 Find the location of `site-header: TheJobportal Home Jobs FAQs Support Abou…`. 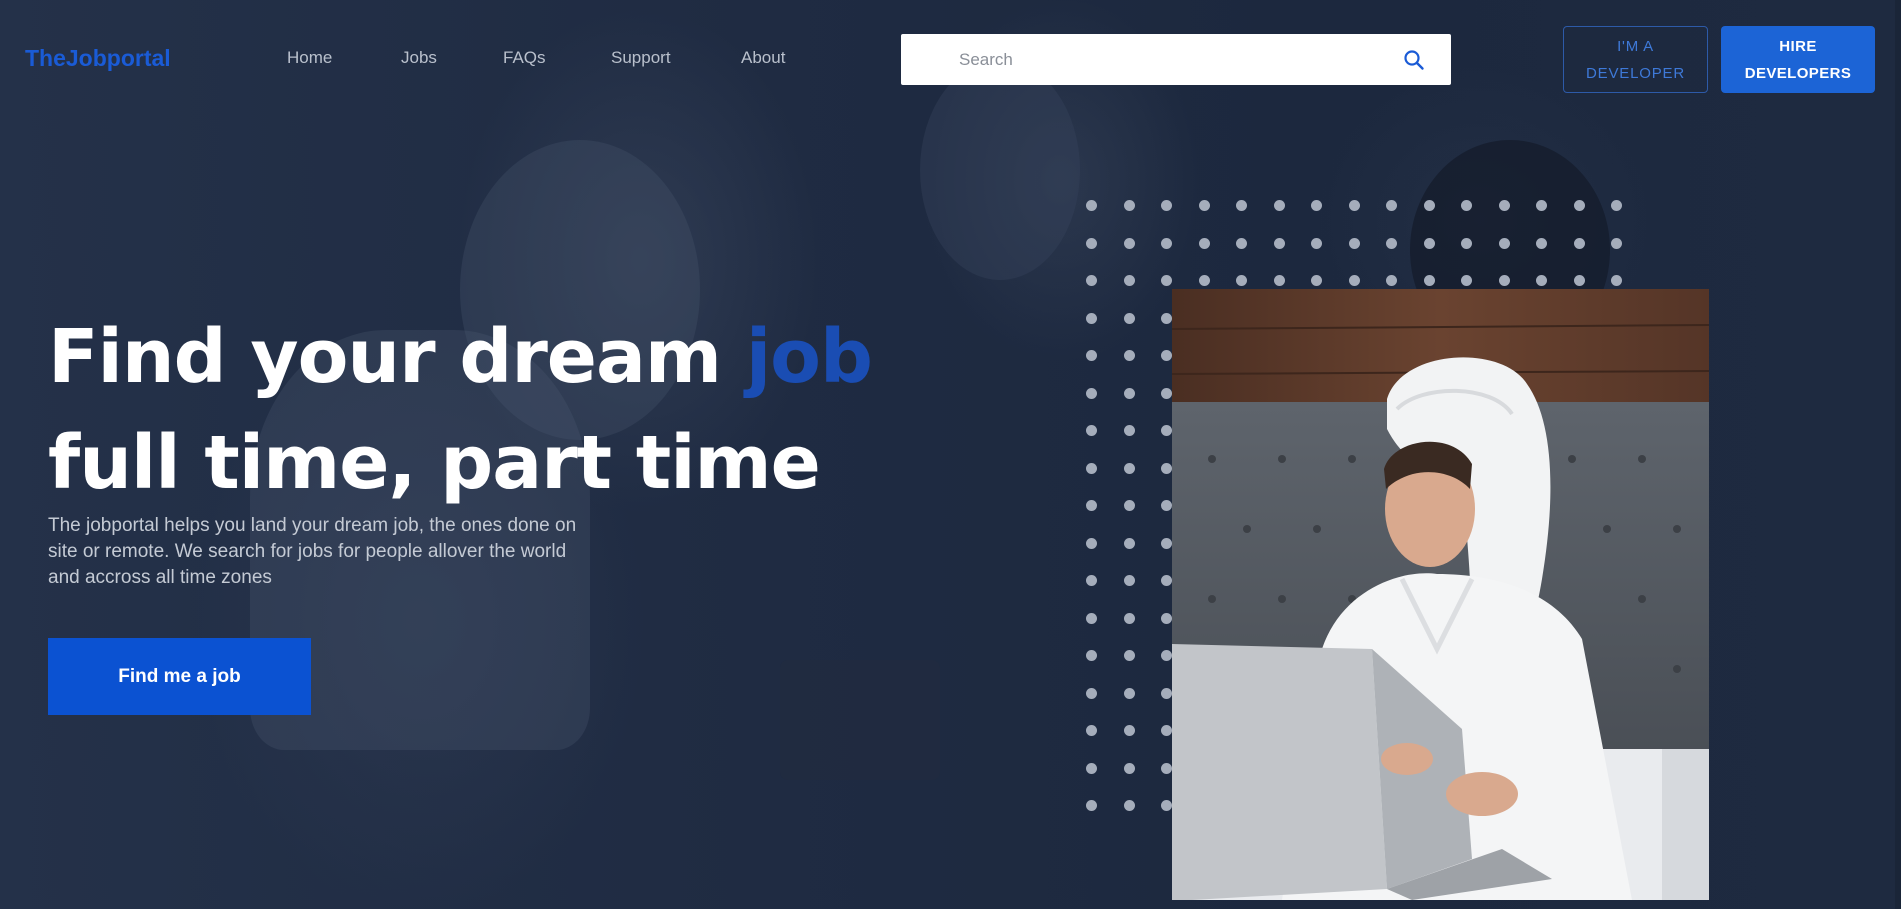

site-header: TheJobportal Home Jobs FAQs Support Abou… is located at coordinates (950, 59).